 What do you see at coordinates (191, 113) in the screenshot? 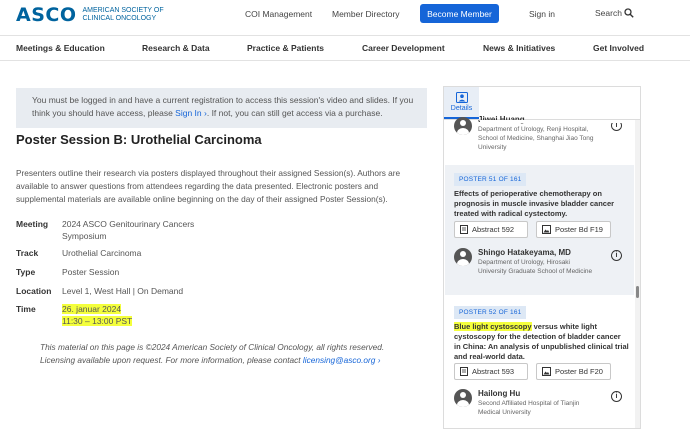
I see `sign-in-notice-link: Sign In ›` at bounding box center [191, 113].